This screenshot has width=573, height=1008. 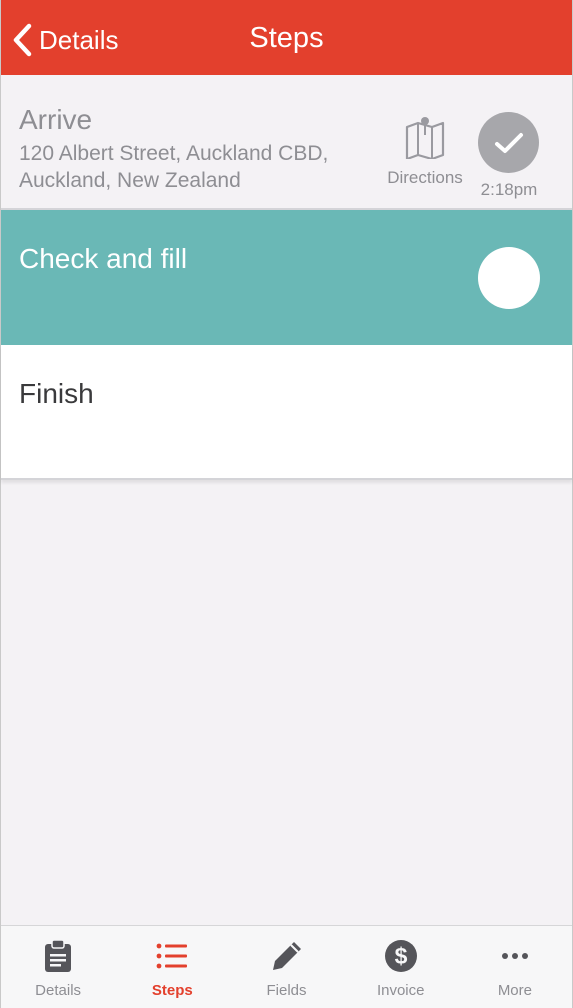 What do you see at coordinates (514, 956) in the screenshot?
I see `more-icon` at bounding box center [514, 956].